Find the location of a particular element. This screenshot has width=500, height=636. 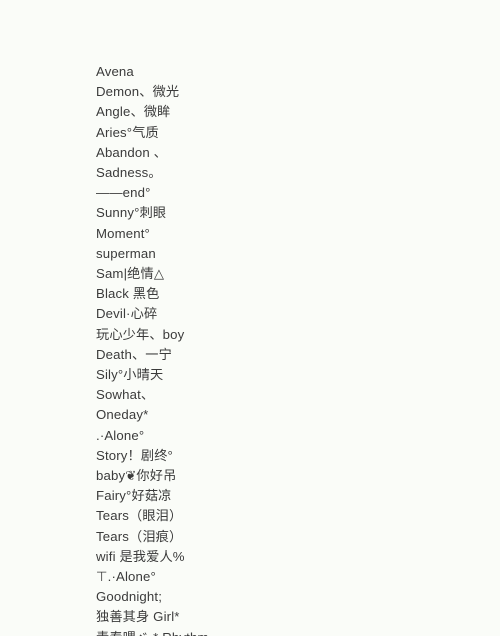

list-item: Tears（泪痕） is located at coordinates (139, 536).